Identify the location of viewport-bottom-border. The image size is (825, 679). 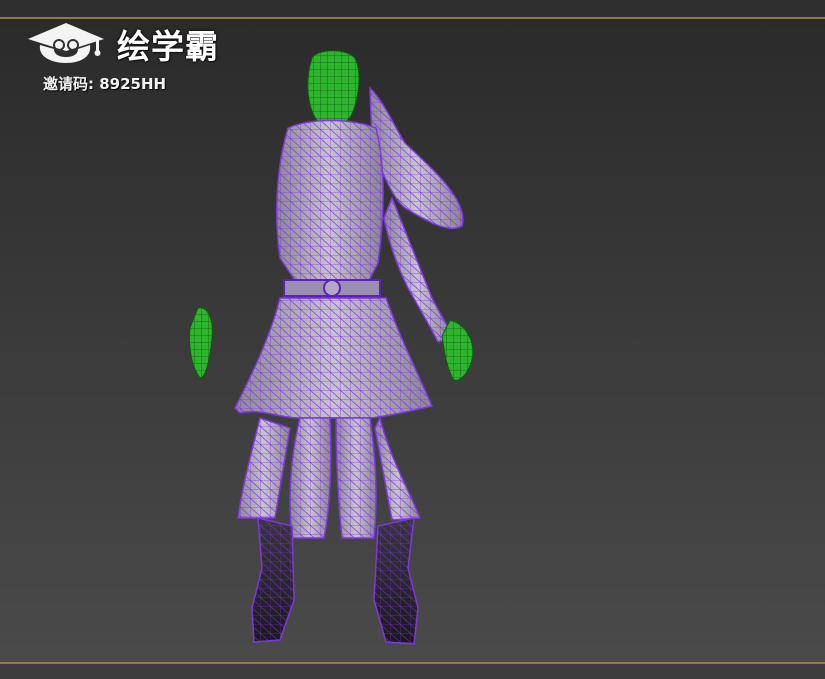
(412, 670).